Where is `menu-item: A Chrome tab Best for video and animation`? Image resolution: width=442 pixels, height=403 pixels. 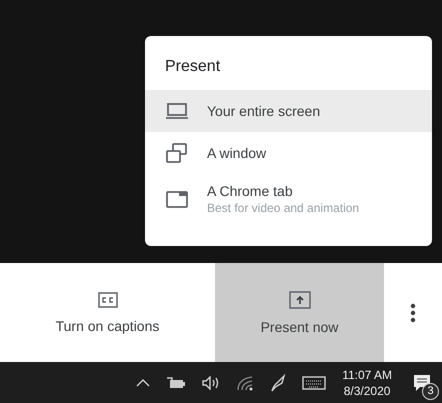
menu-item: A Chrome tab Best for video and animation is located at coordinates (288, 199).